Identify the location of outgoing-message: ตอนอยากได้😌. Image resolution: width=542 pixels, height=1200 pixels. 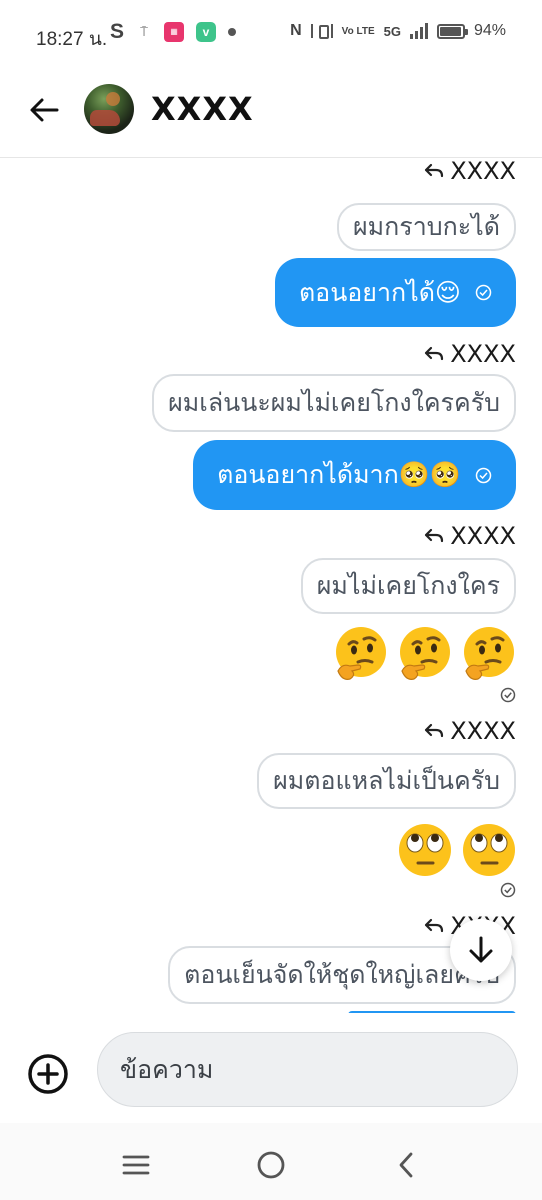
(395, 292).